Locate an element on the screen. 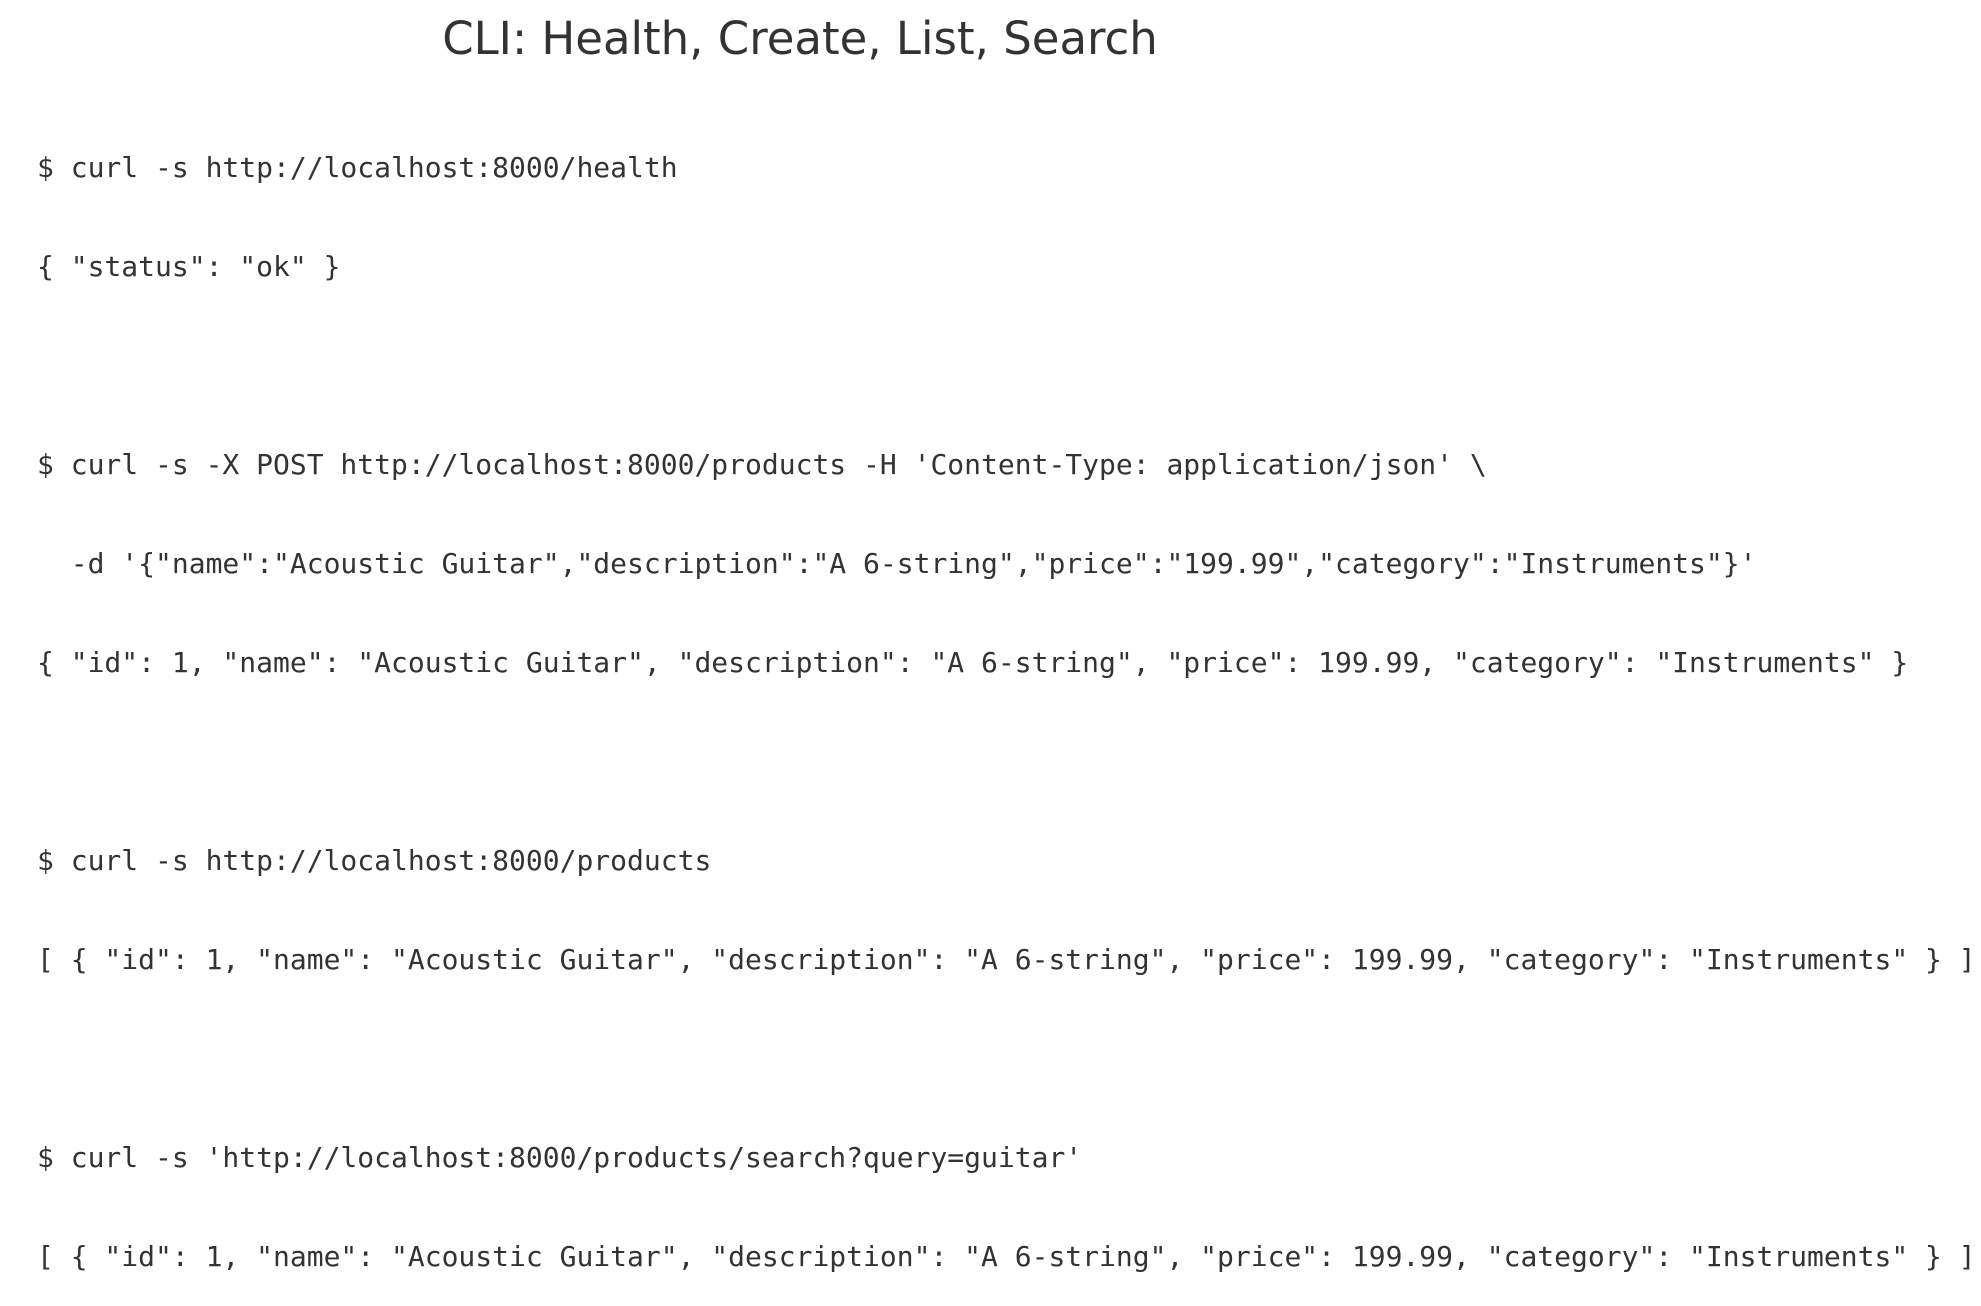 The width and height of the screenshot is (1981, 1306). list-command: $ curl -s http://localhost:8000/products is located at coordinates (374, 860).